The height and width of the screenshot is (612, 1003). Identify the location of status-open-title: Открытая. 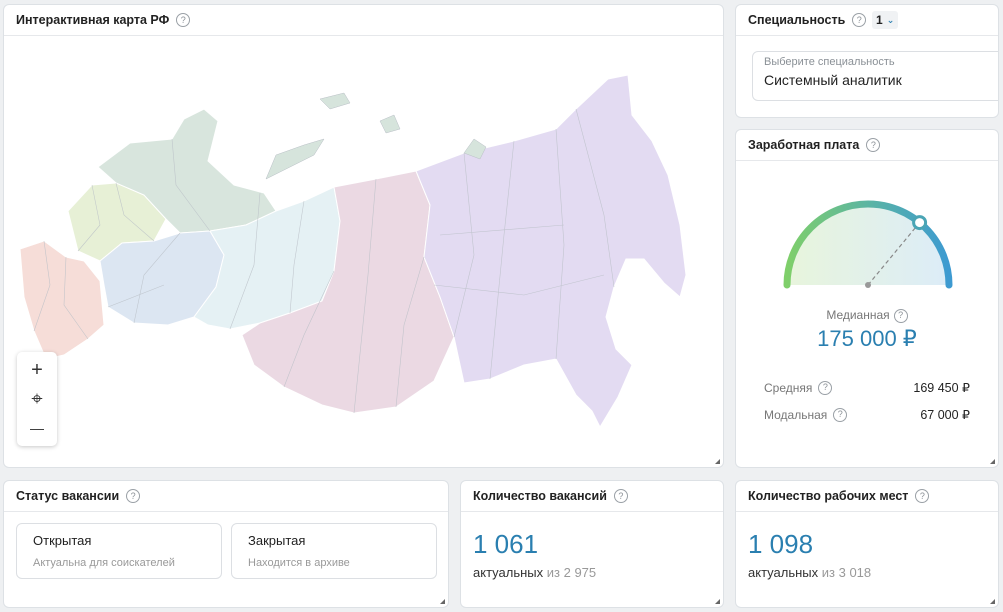
(62, 540).